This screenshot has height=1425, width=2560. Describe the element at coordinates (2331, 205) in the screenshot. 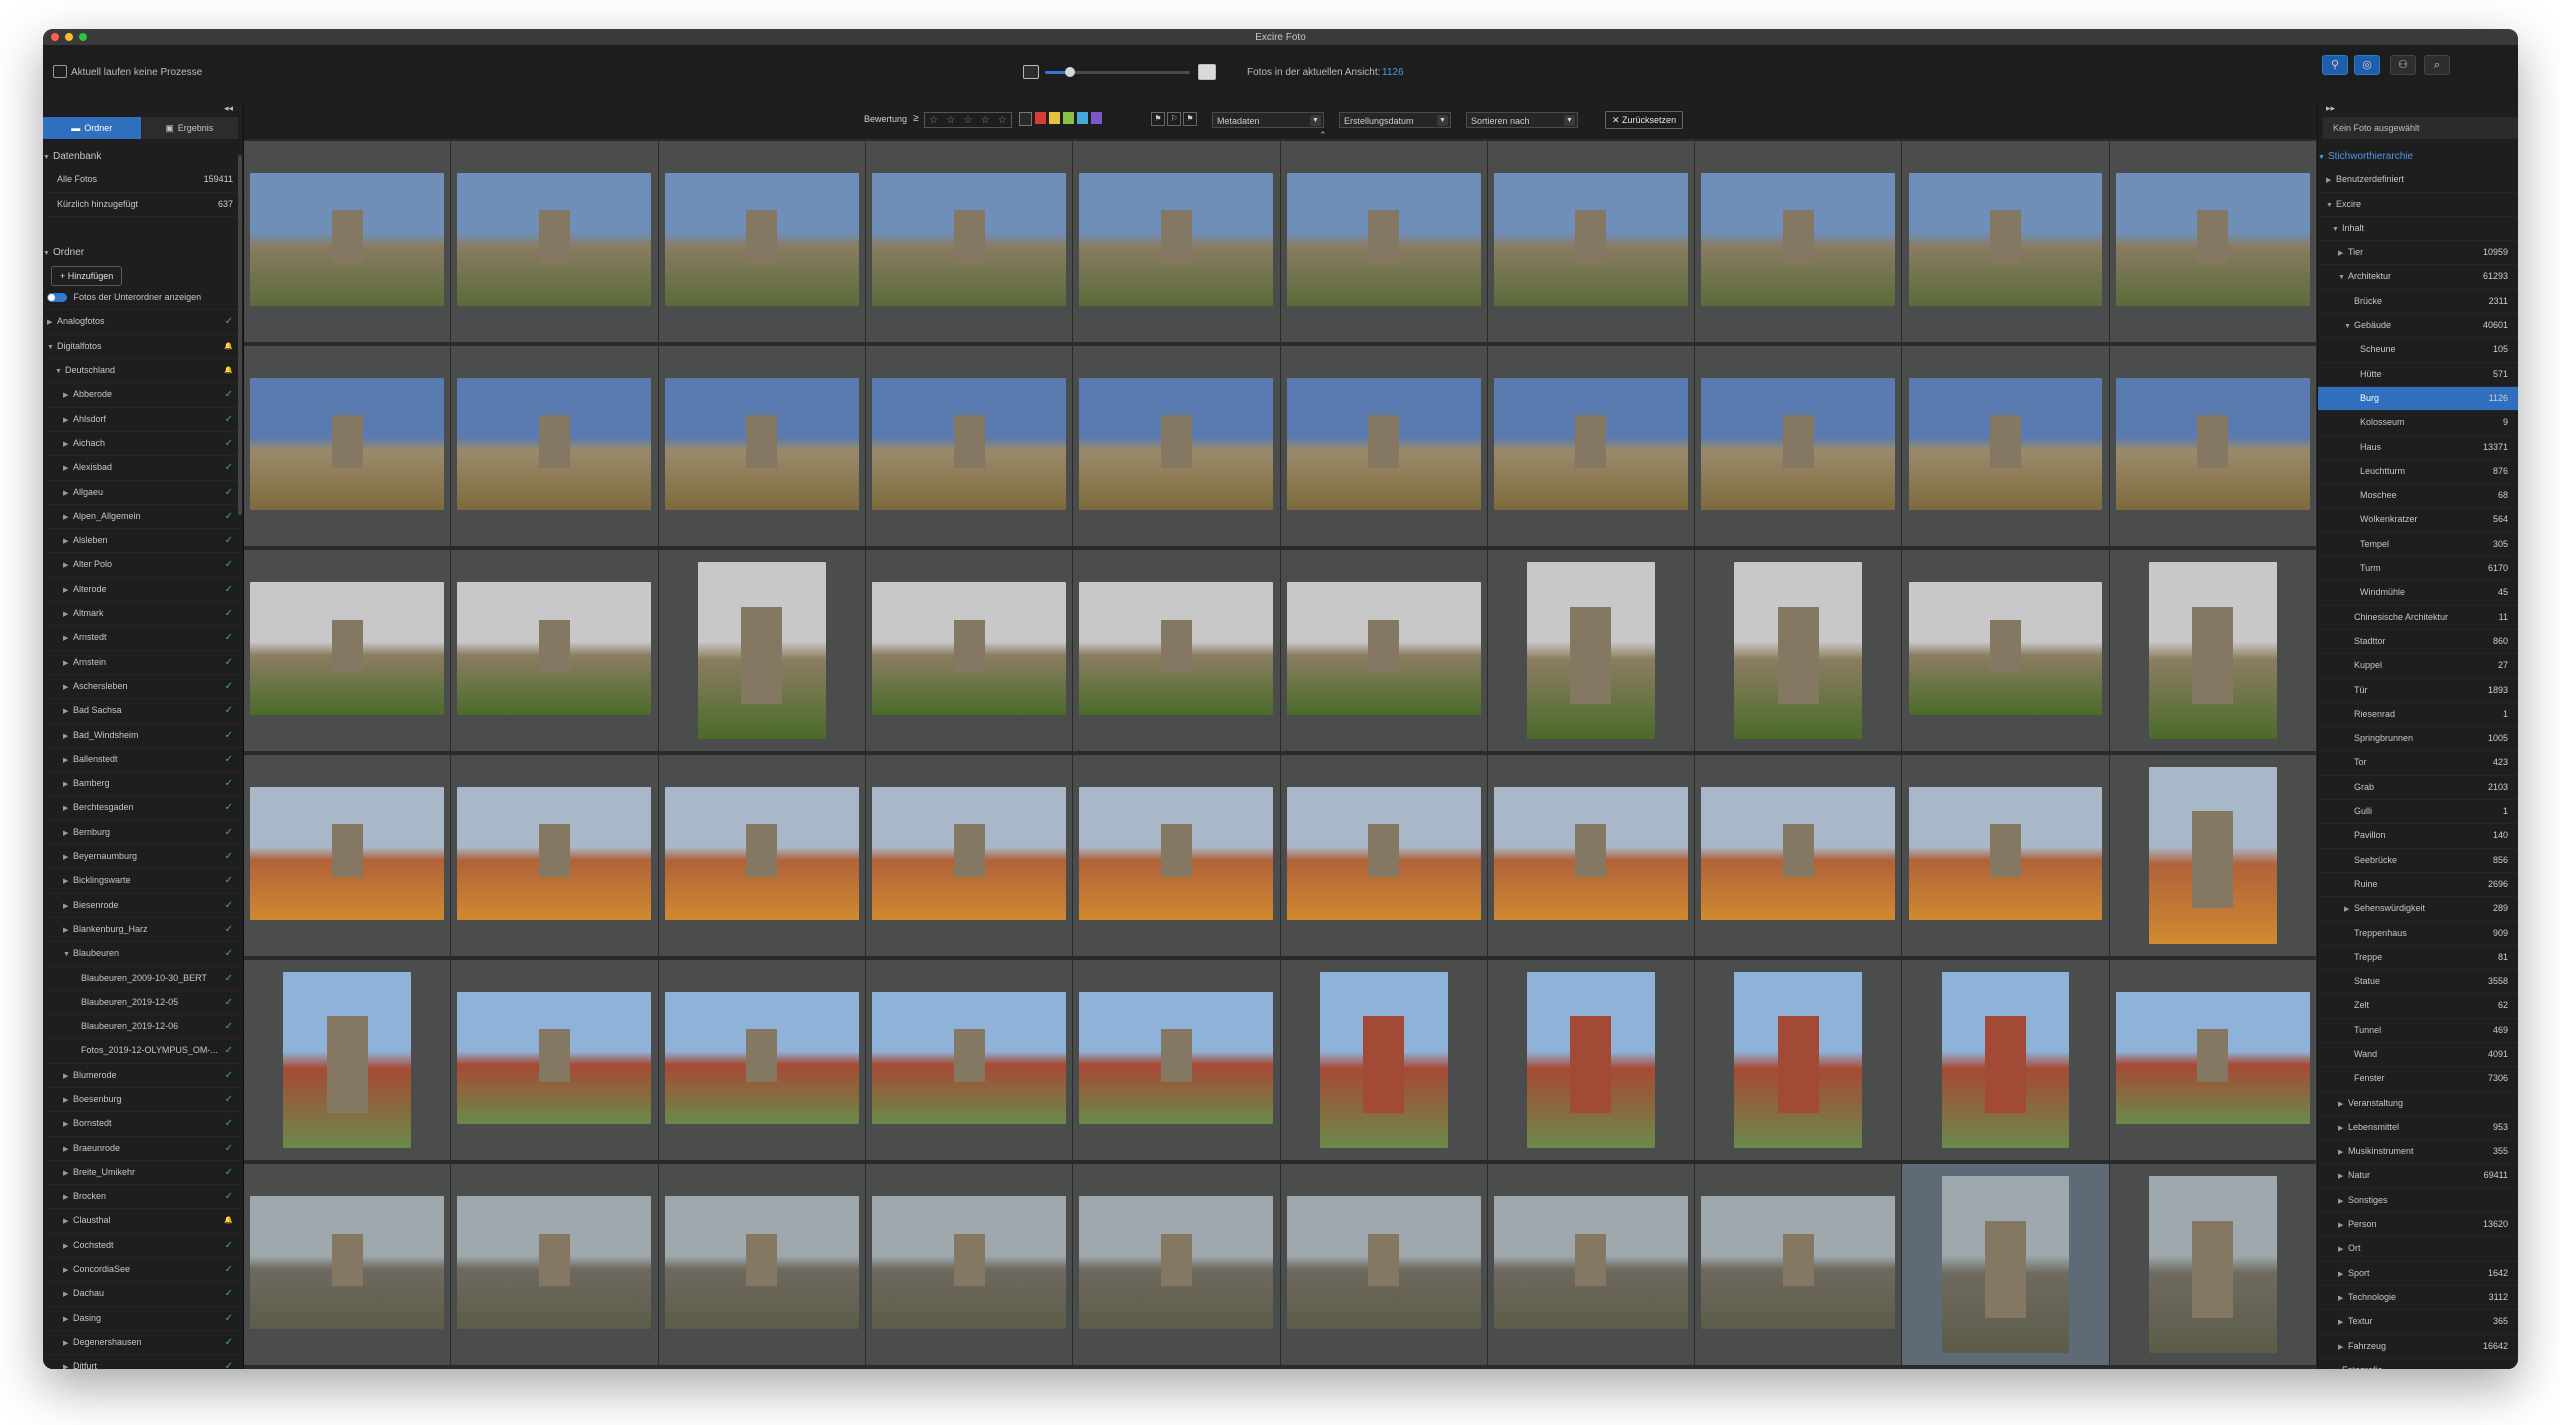

I see `chevron-down-icon: ▼` at that location.